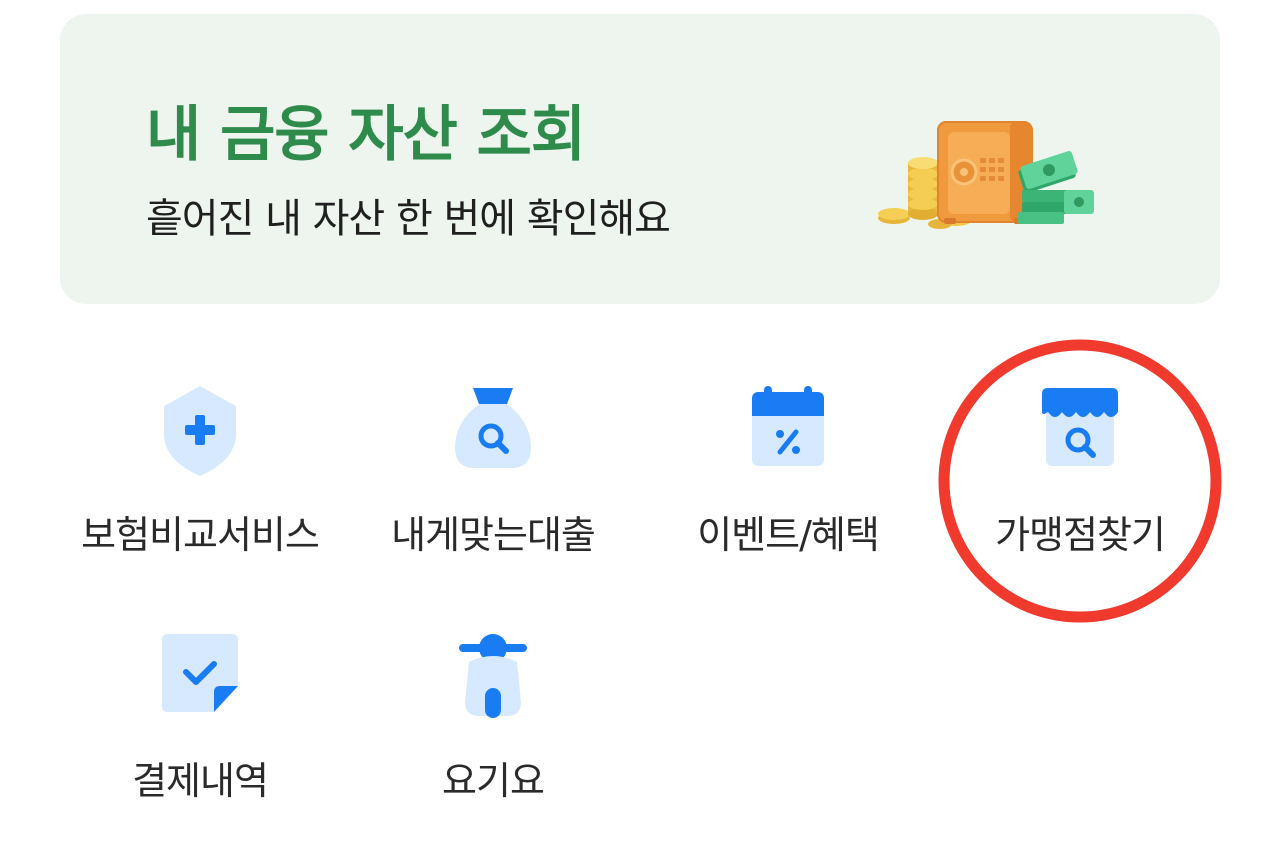 This screenshot has width=1280, height=848. Describe the element at coordinates (200, 486) in the screenshot. I see `menu-item-insurance-compare: 보험비교서비스` at that location.